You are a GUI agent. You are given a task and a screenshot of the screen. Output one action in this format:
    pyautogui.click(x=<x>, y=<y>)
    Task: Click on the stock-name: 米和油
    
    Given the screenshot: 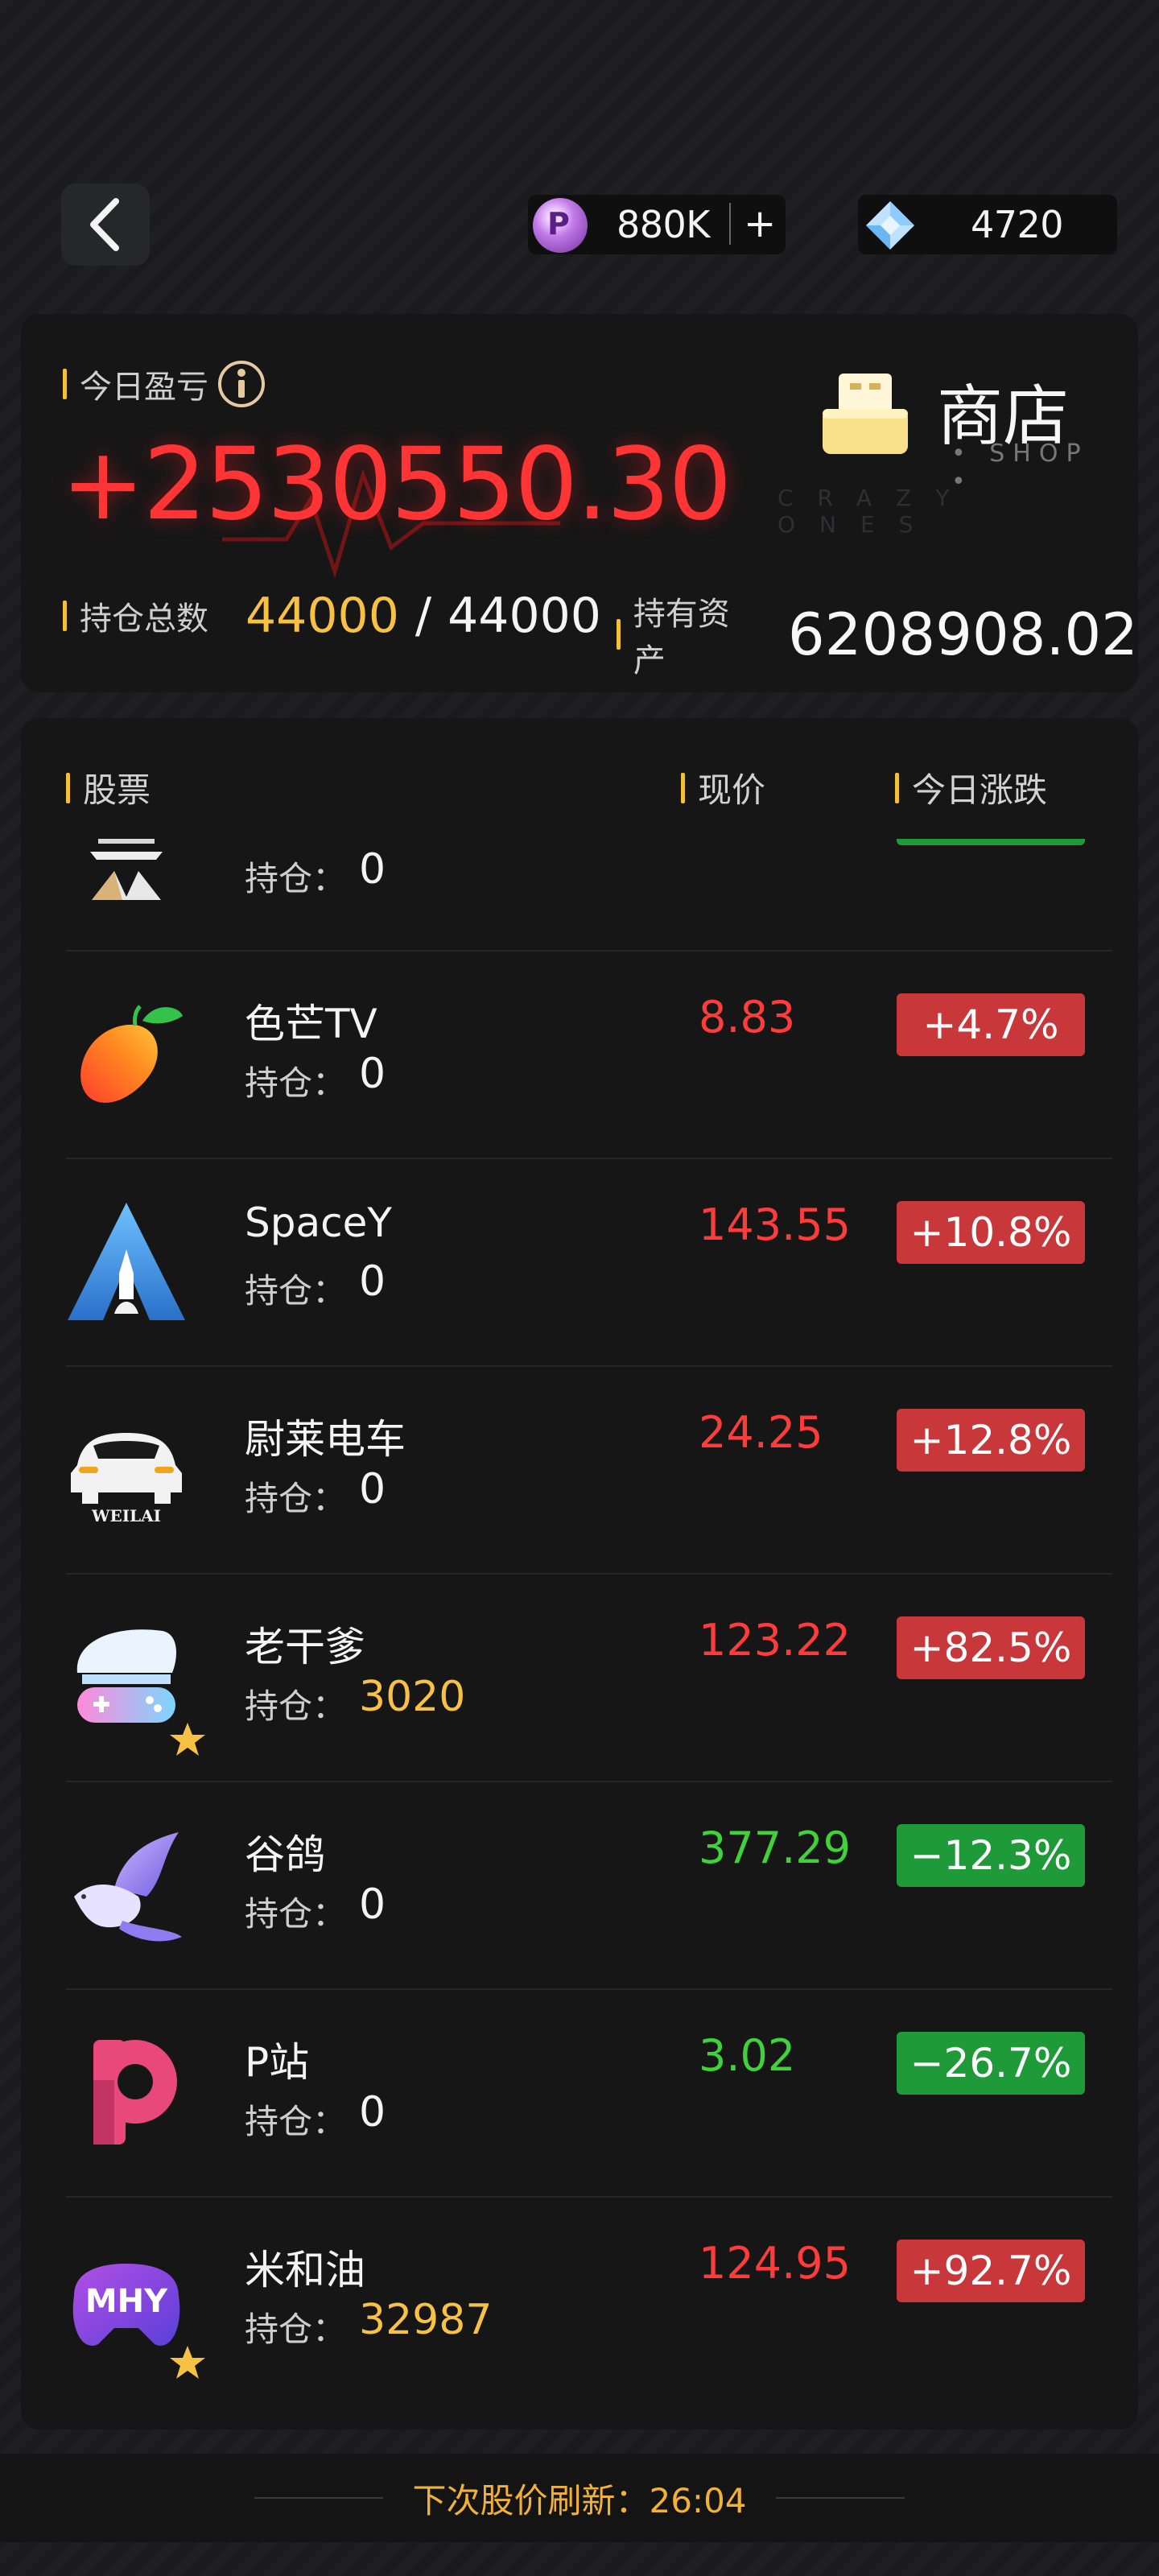 What is the action you would take?
    pyautogui.click(x=305, y=2270)
    